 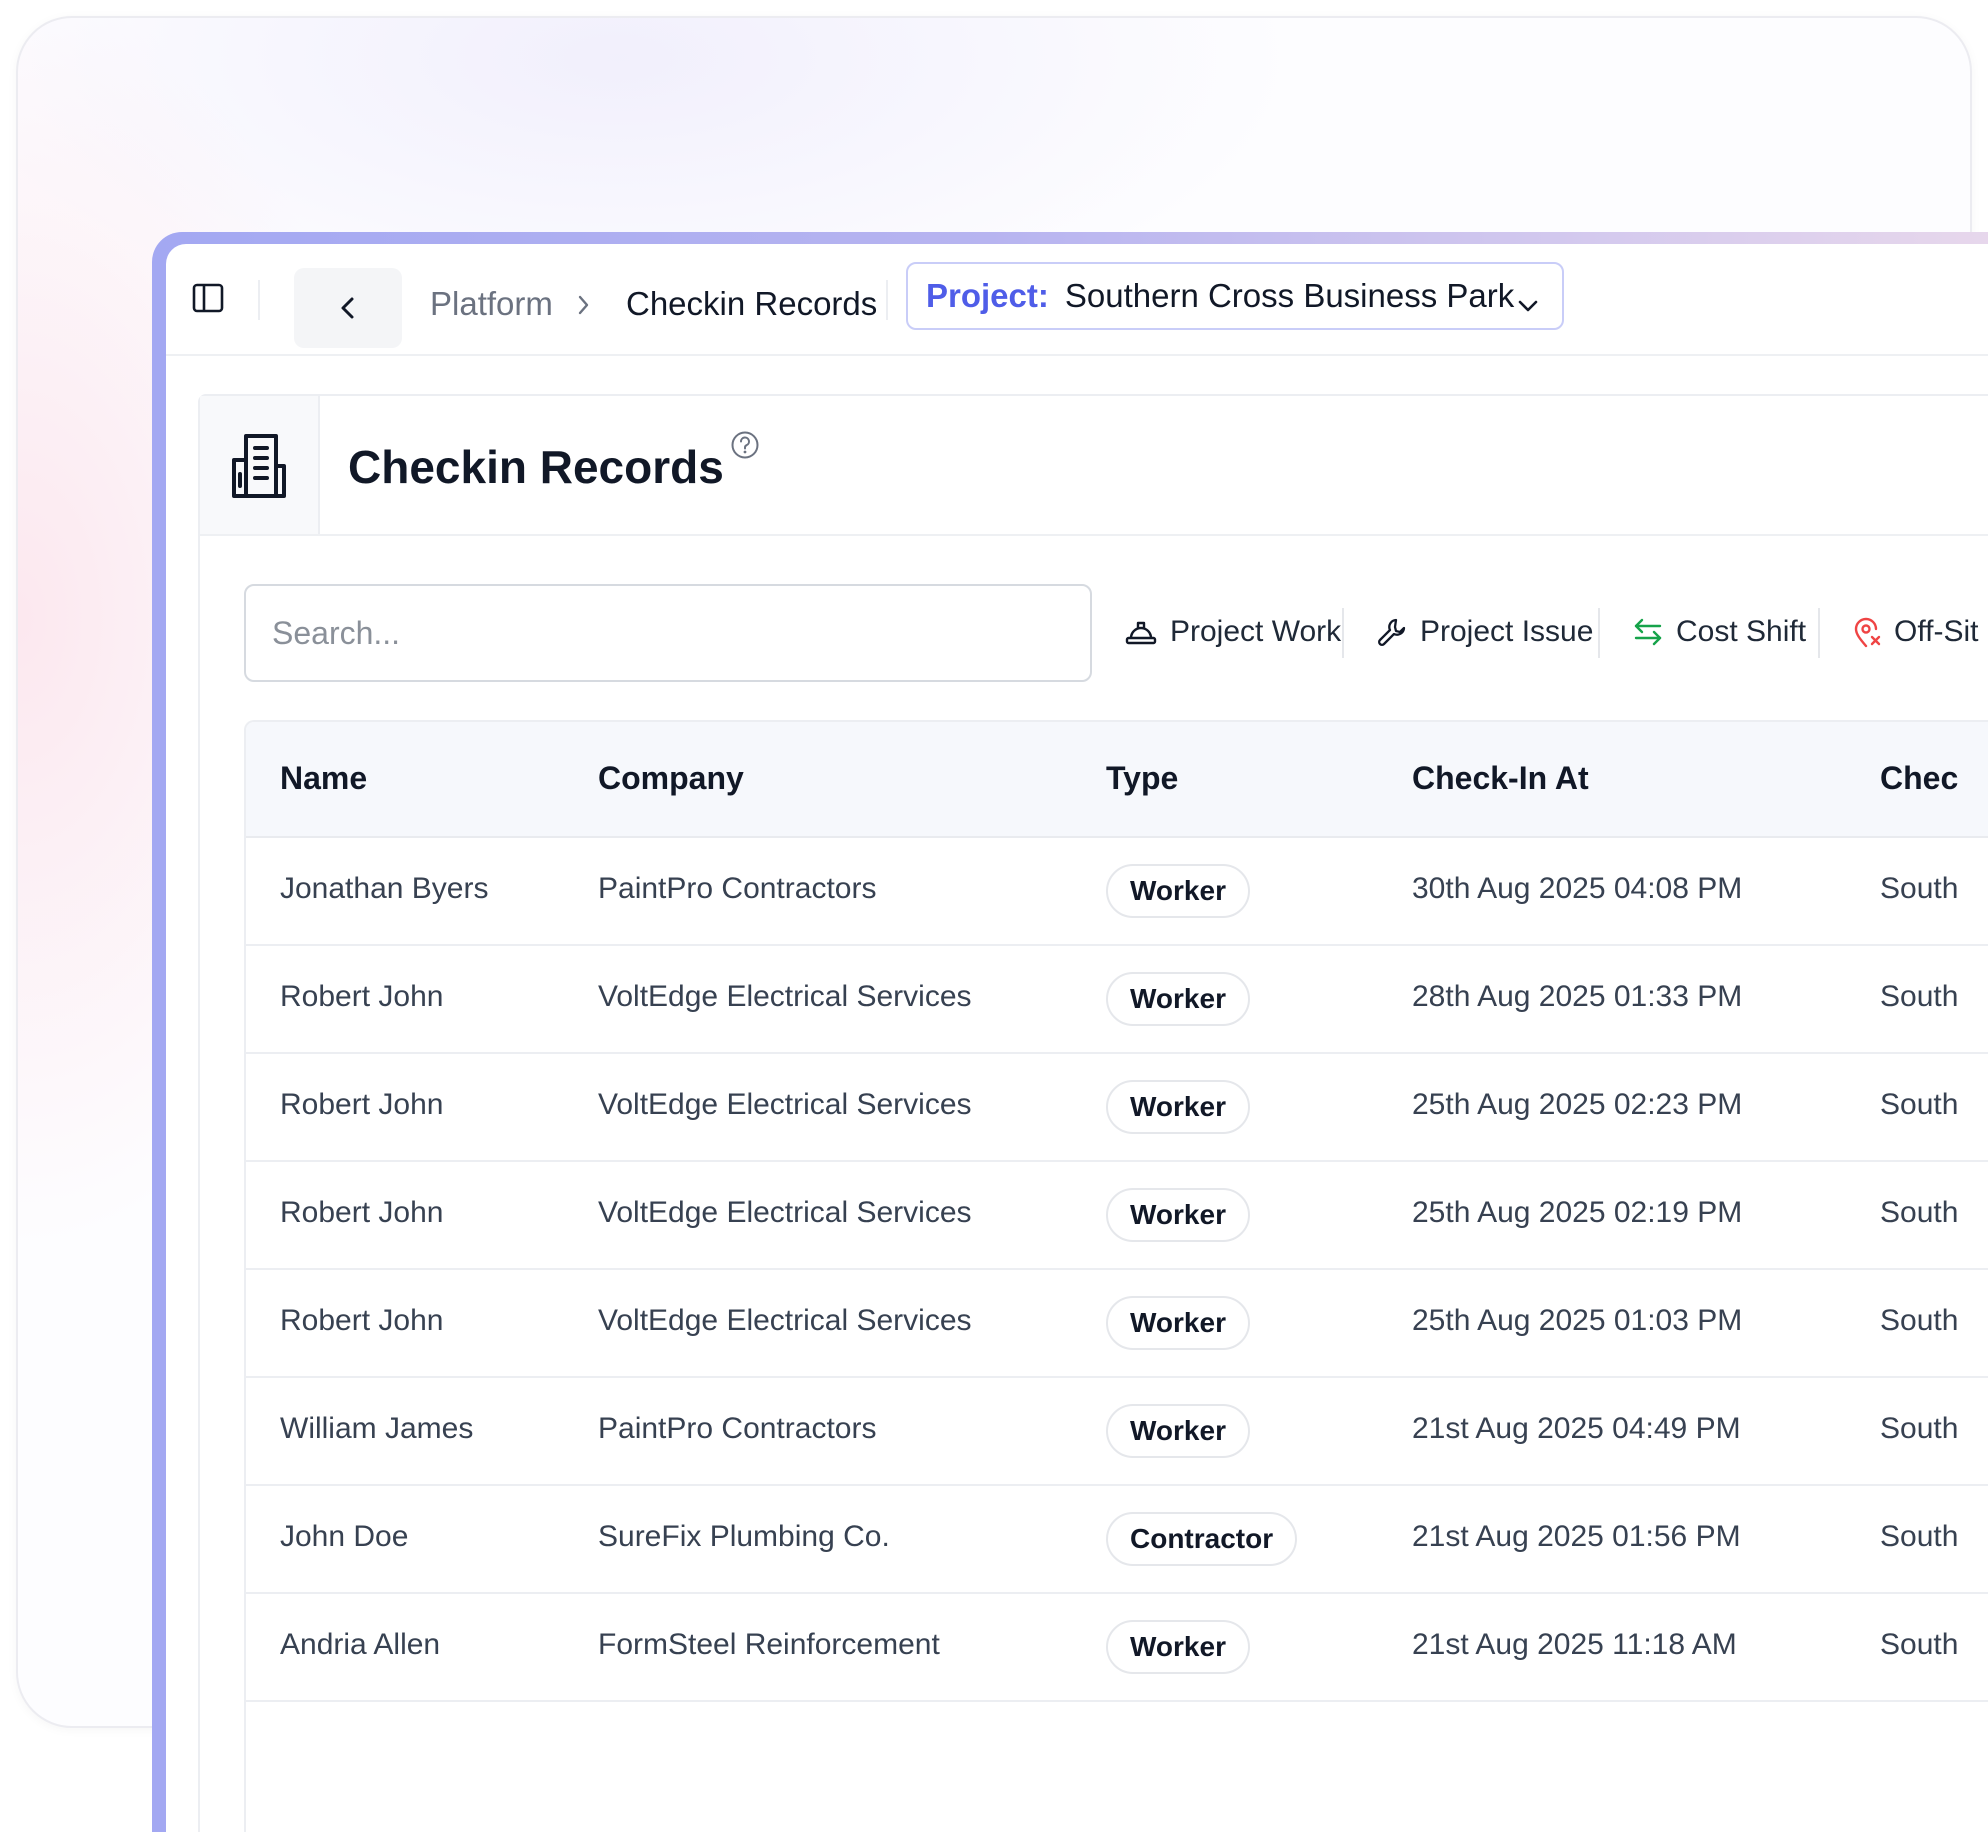 I want to click on sidebar-toggle-icon, so click(x=208, y=298).